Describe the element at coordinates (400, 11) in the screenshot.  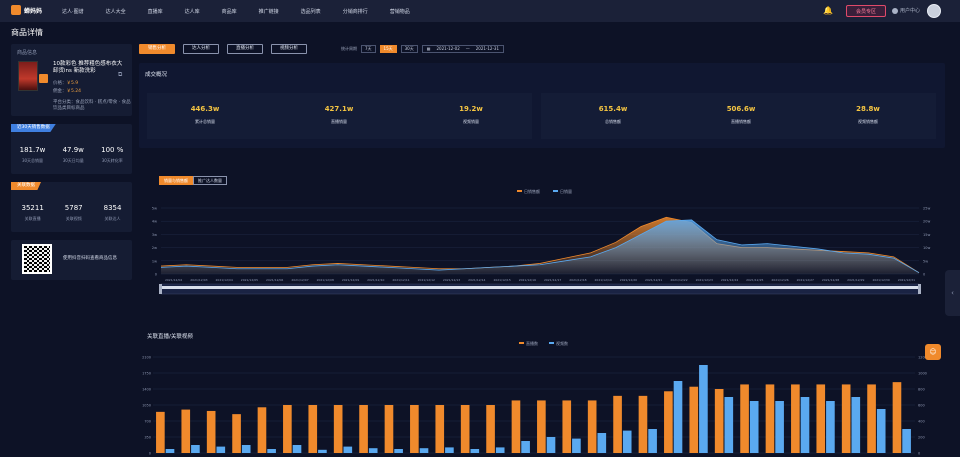
I see `nav-item: 营销物品` at that location.